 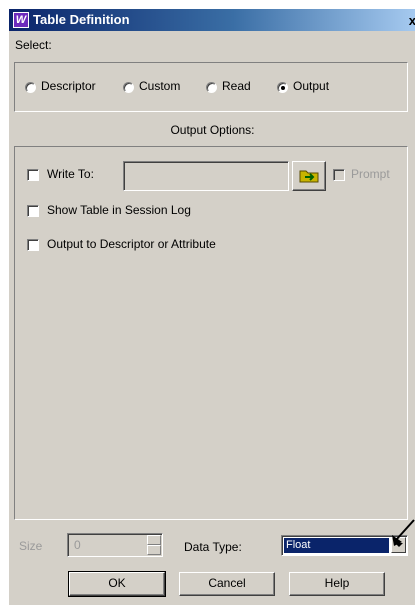 I want to click on radio-custom, so click(x=128, y=87).